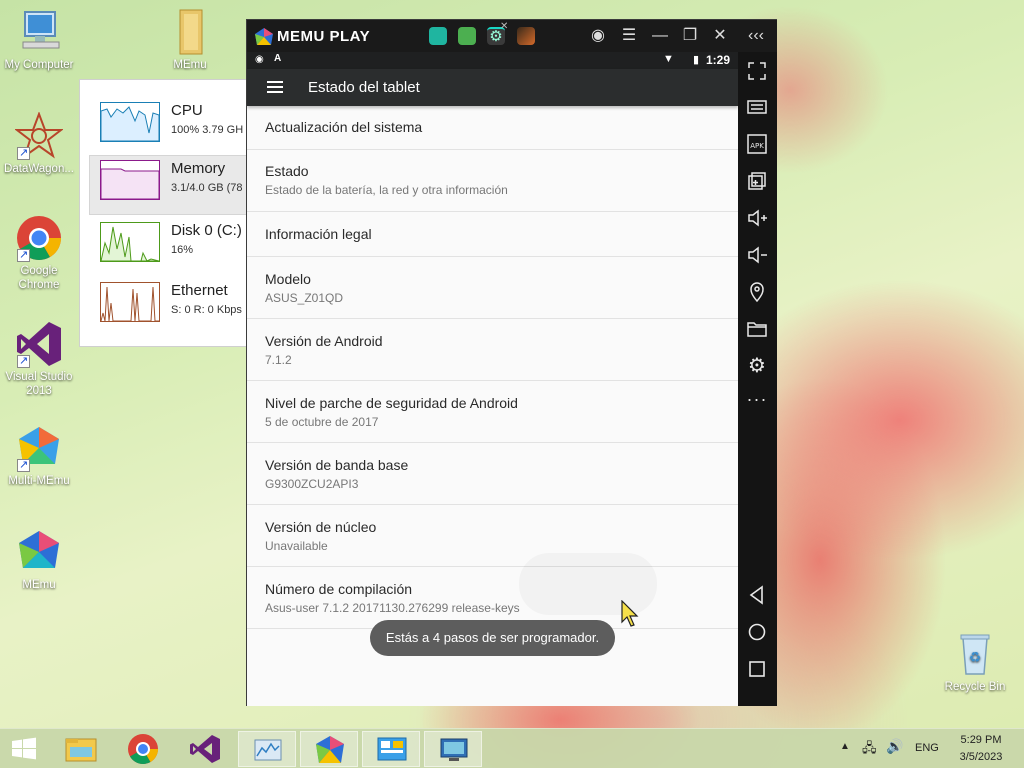 Image resolution: width=1024 pixels, height=768 pixels. What do you see at coordinates (492, 536) in the screenshot?
I see `list-item: Versión de núcleo Unavailable` at bounding box center [492, 536].